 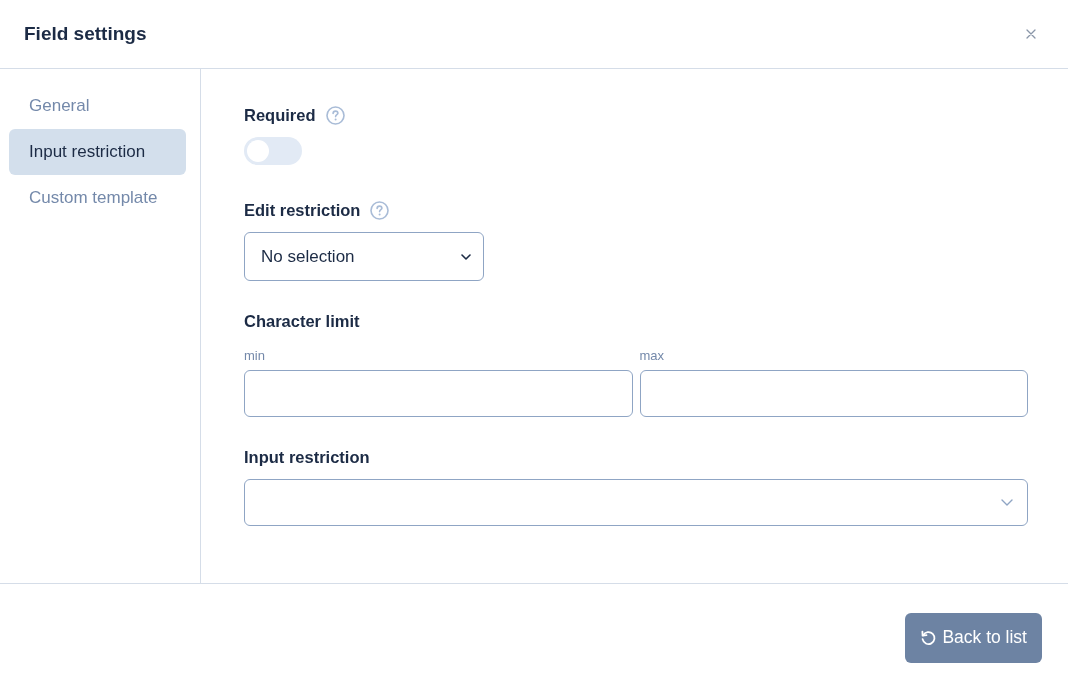 What do you see at coordinates (273, 151) in the screenshot?
I see `toggle-switch` at bounding box center [273, 151].